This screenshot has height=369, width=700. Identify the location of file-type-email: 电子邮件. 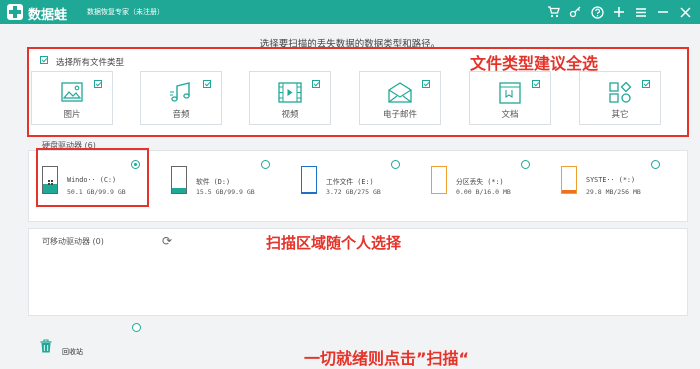
(400, 98).